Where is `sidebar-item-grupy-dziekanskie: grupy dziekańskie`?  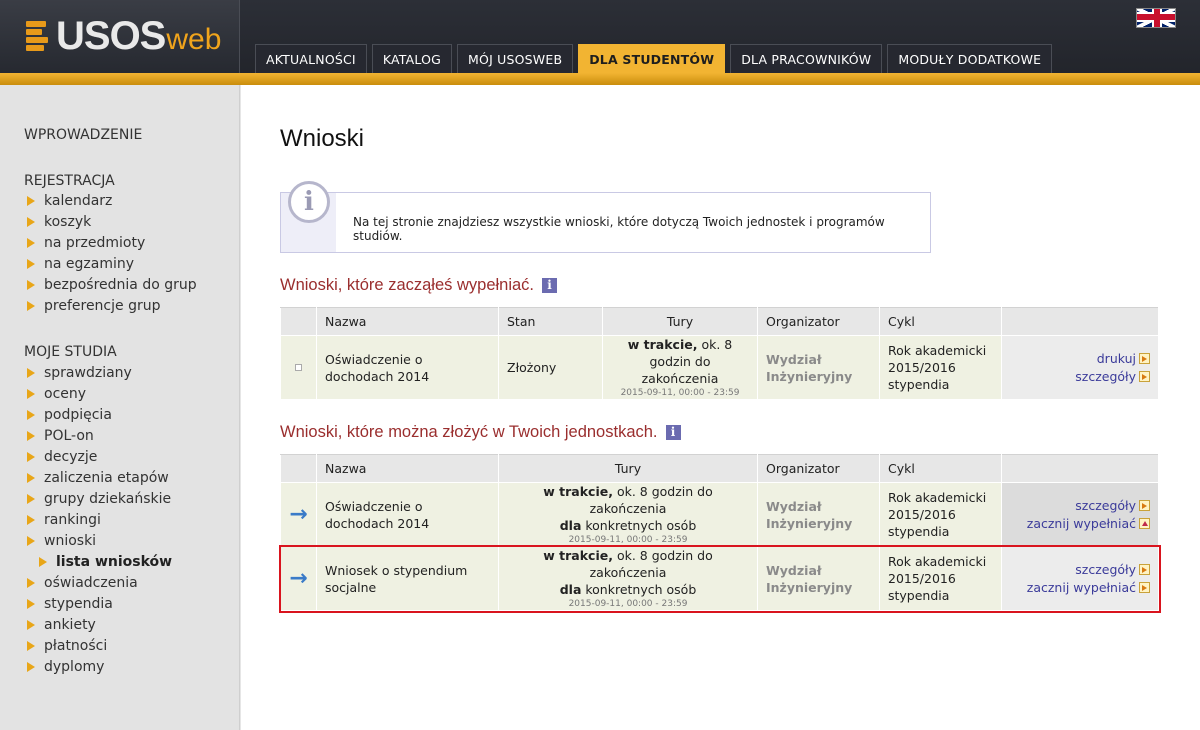
sidebar-item-grupy-dziekanskie: grupy dziekańskie is located at coordinates (98, 499).